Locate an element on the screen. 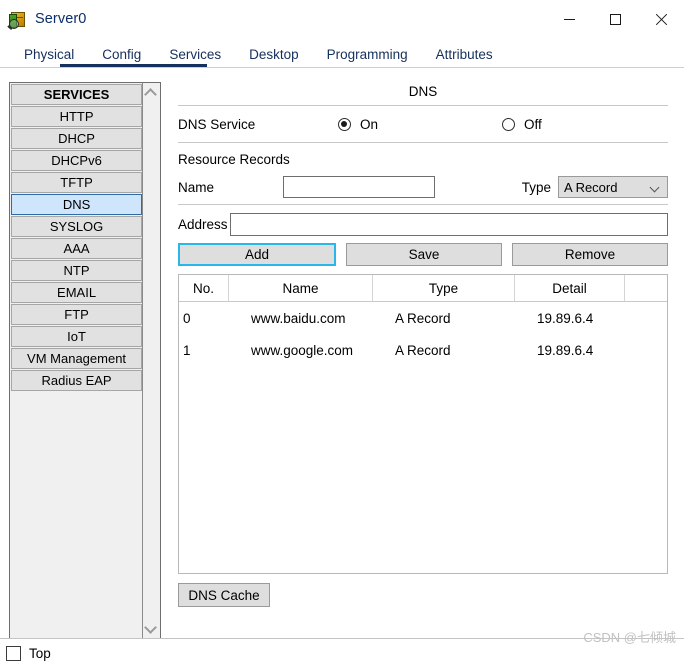 This screenshot has height=667, width=684. radio-off-label: Off is located at coordinates (533, 124).